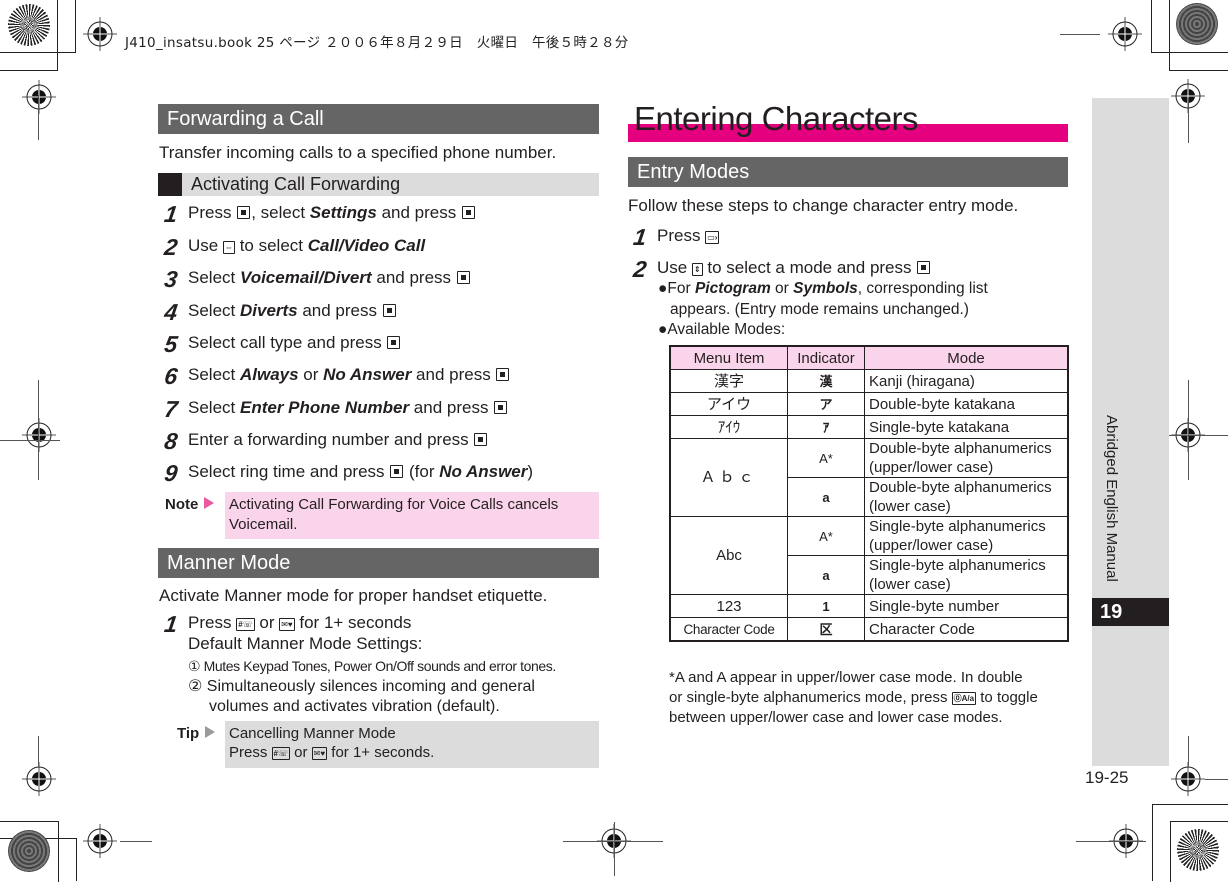 The width and height of the screenshot is (1228, 882). What do you see at coordinates (966, 629) in the screenshot?
I see `mode-cell: Character Code` at bounding box center [966, 629].